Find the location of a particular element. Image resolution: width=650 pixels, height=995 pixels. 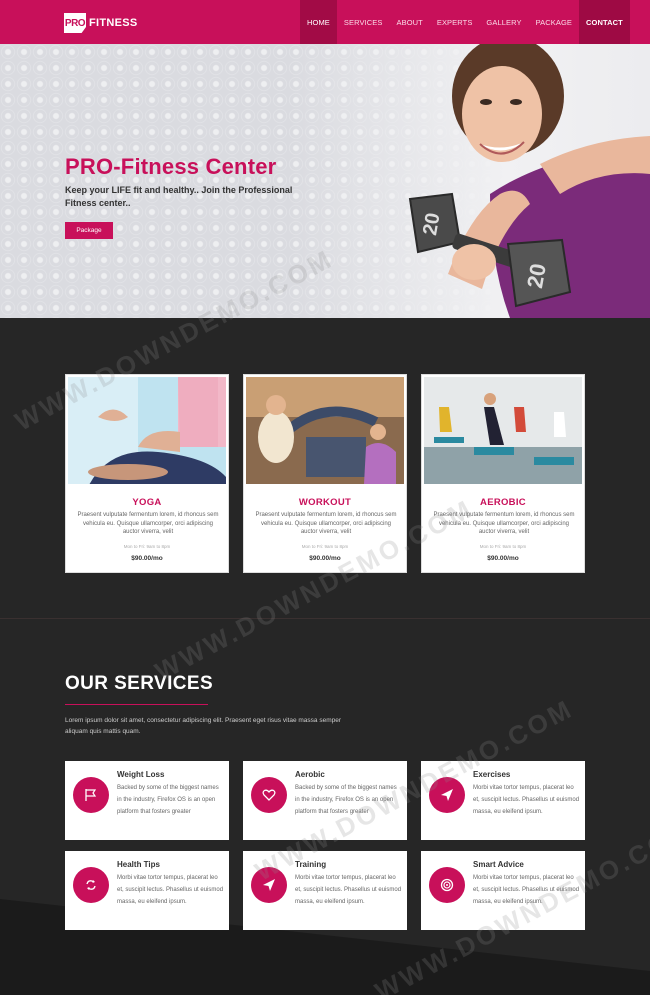

flag-icon is located at coordinates (91, 795).